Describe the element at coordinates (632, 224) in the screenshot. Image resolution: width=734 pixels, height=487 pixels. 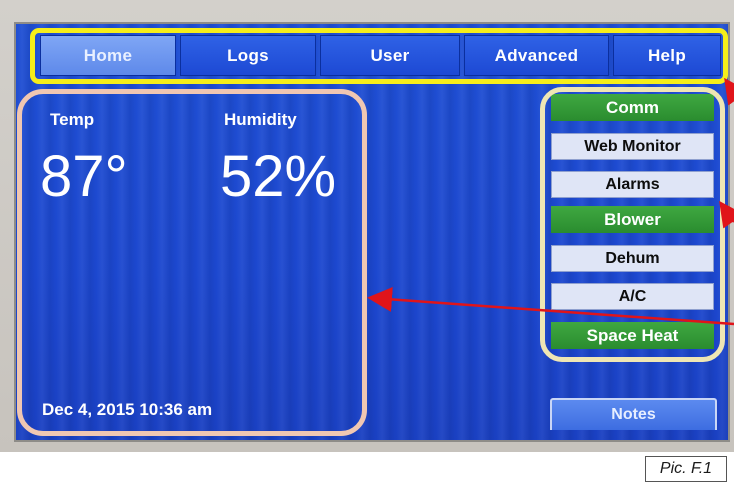
I see `controls-highlight-frame` at that location.